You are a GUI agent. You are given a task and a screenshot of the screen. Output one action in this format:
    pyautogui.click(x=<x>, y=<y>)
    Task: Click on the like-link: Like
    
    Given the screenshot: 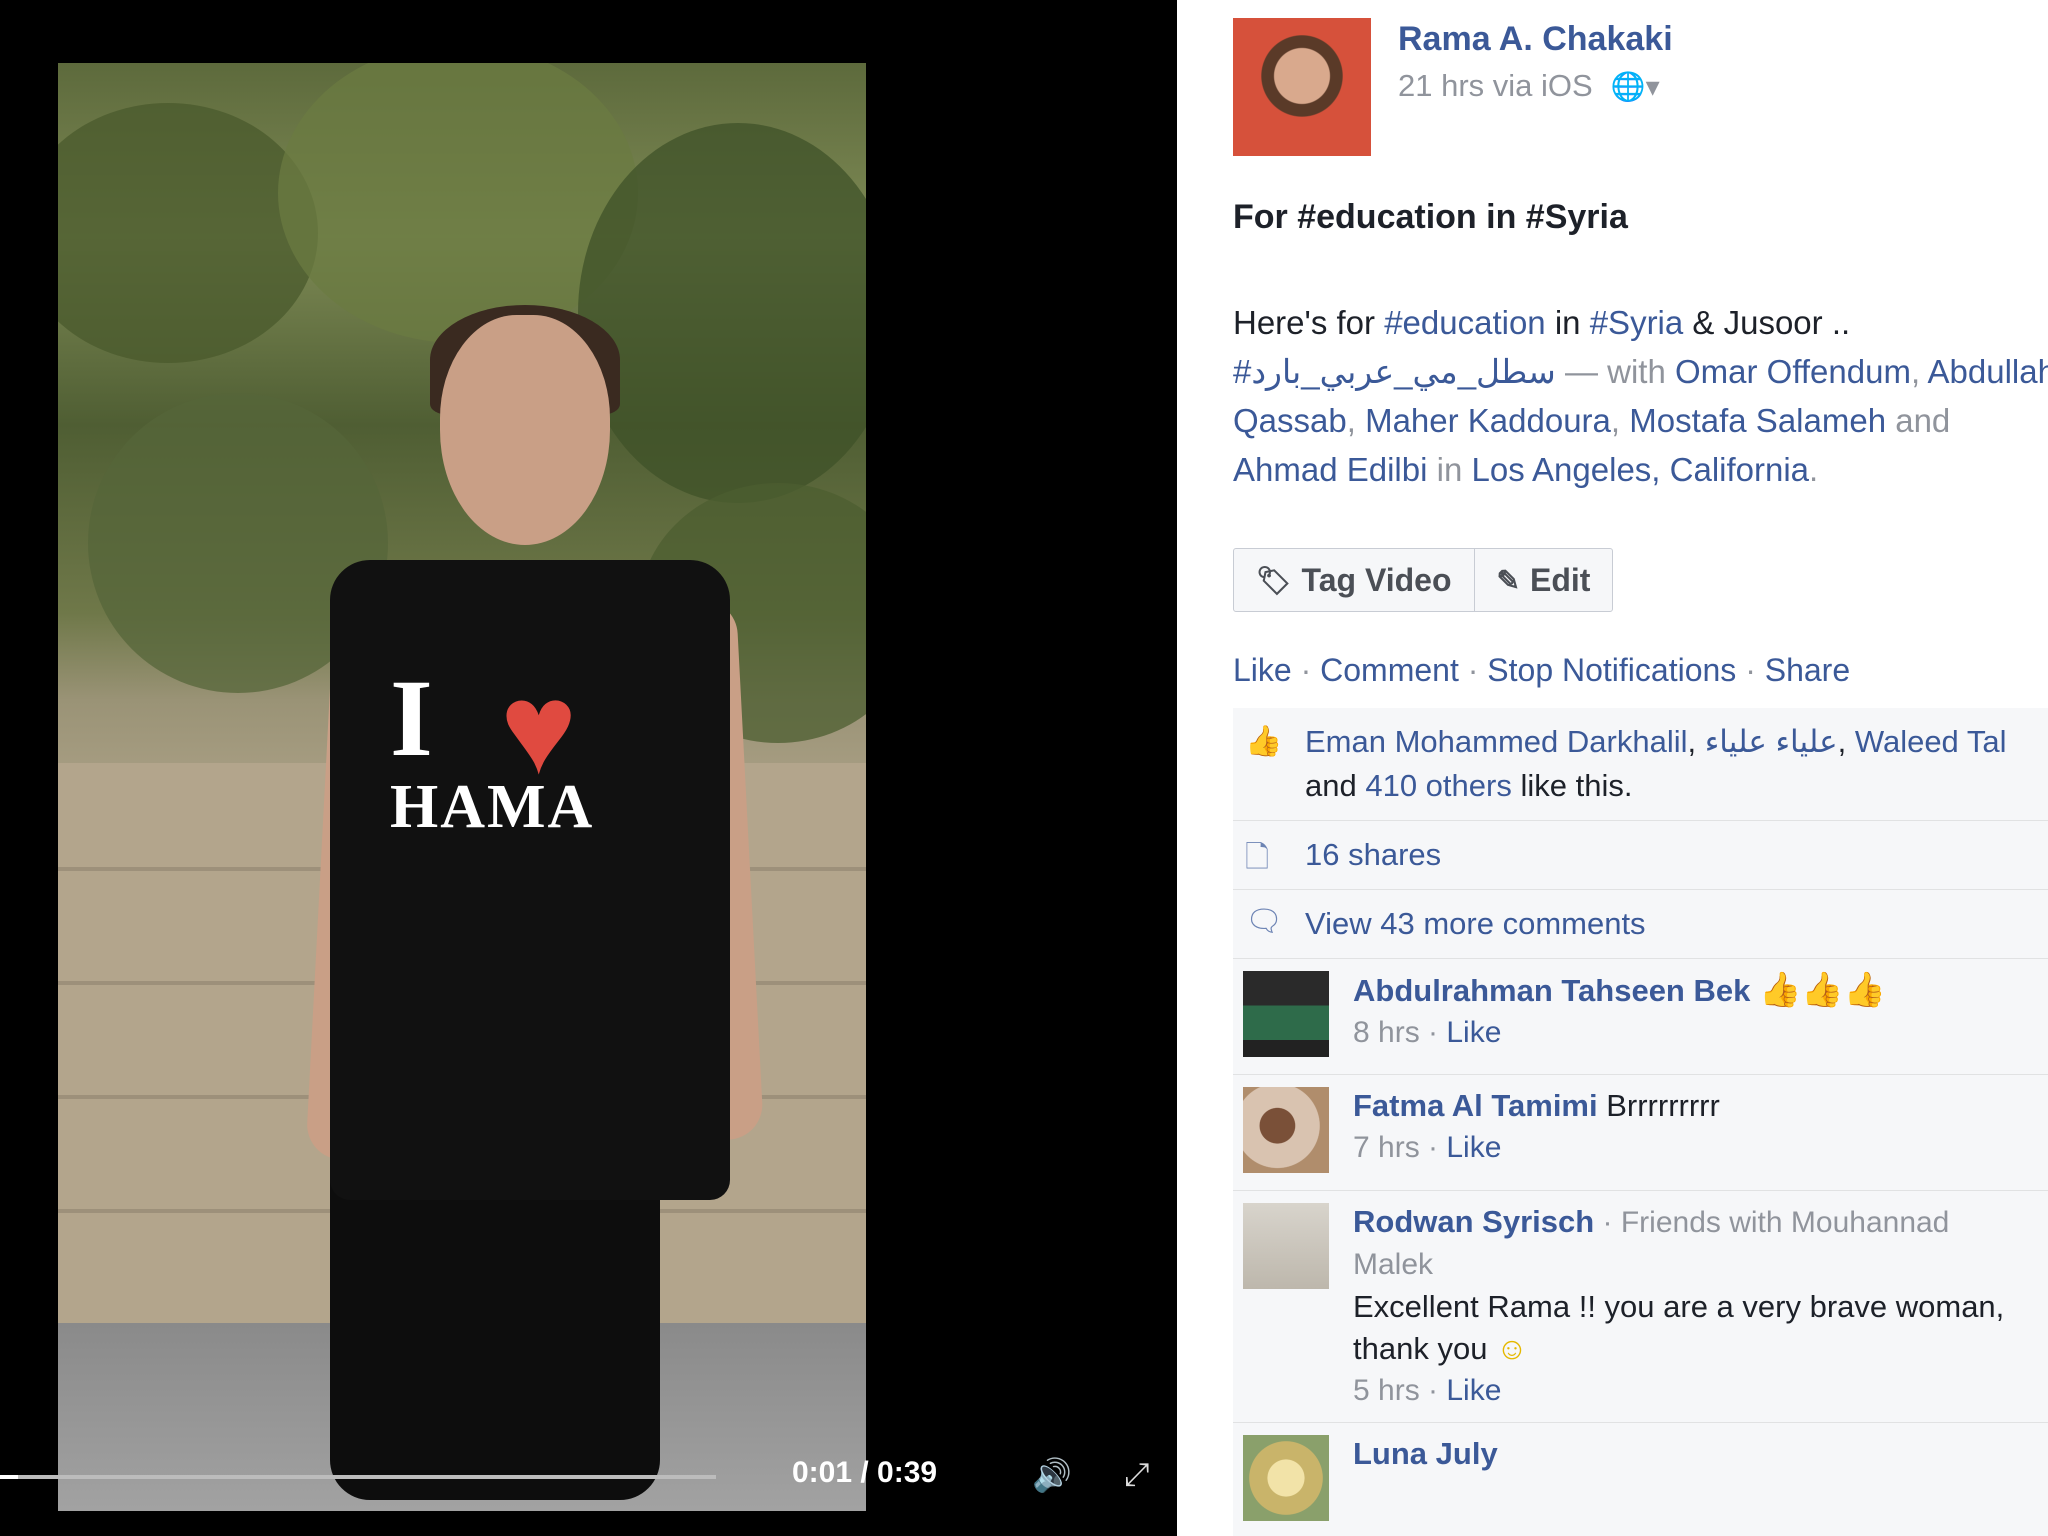 What is the action you would take?
    pyautogui.click(x=1262, y=670)
    